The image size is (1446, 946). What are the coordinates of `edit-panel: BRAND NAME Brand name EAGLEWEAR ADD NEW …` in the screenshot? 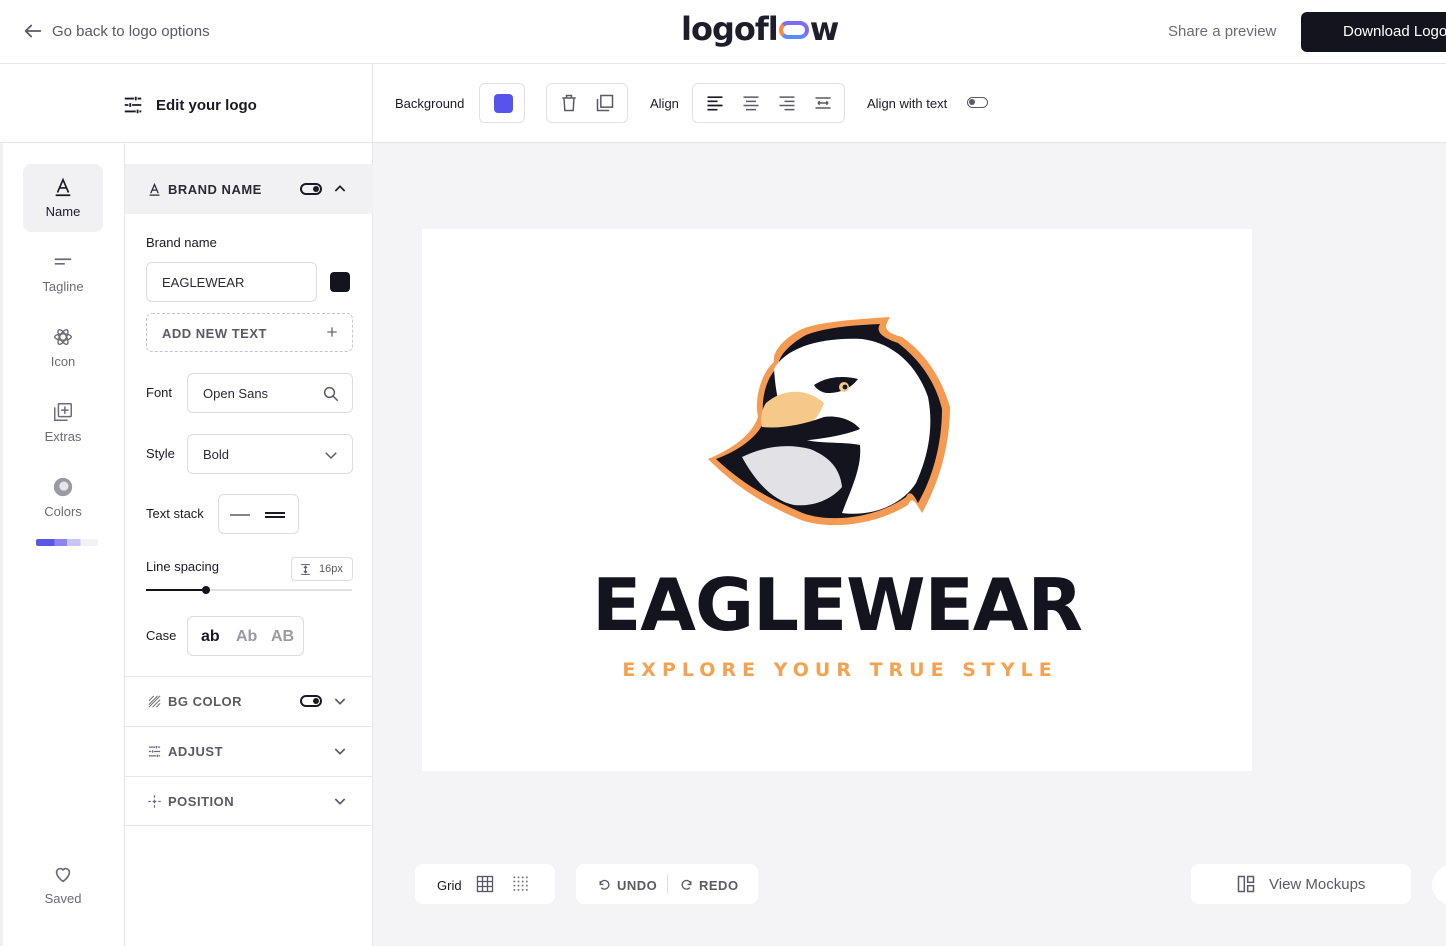 It's located at (249, 544).